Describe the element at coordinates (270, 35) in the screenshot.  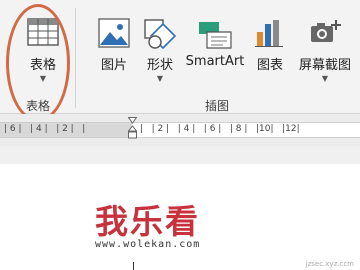
I see `chart-icon` at that location.